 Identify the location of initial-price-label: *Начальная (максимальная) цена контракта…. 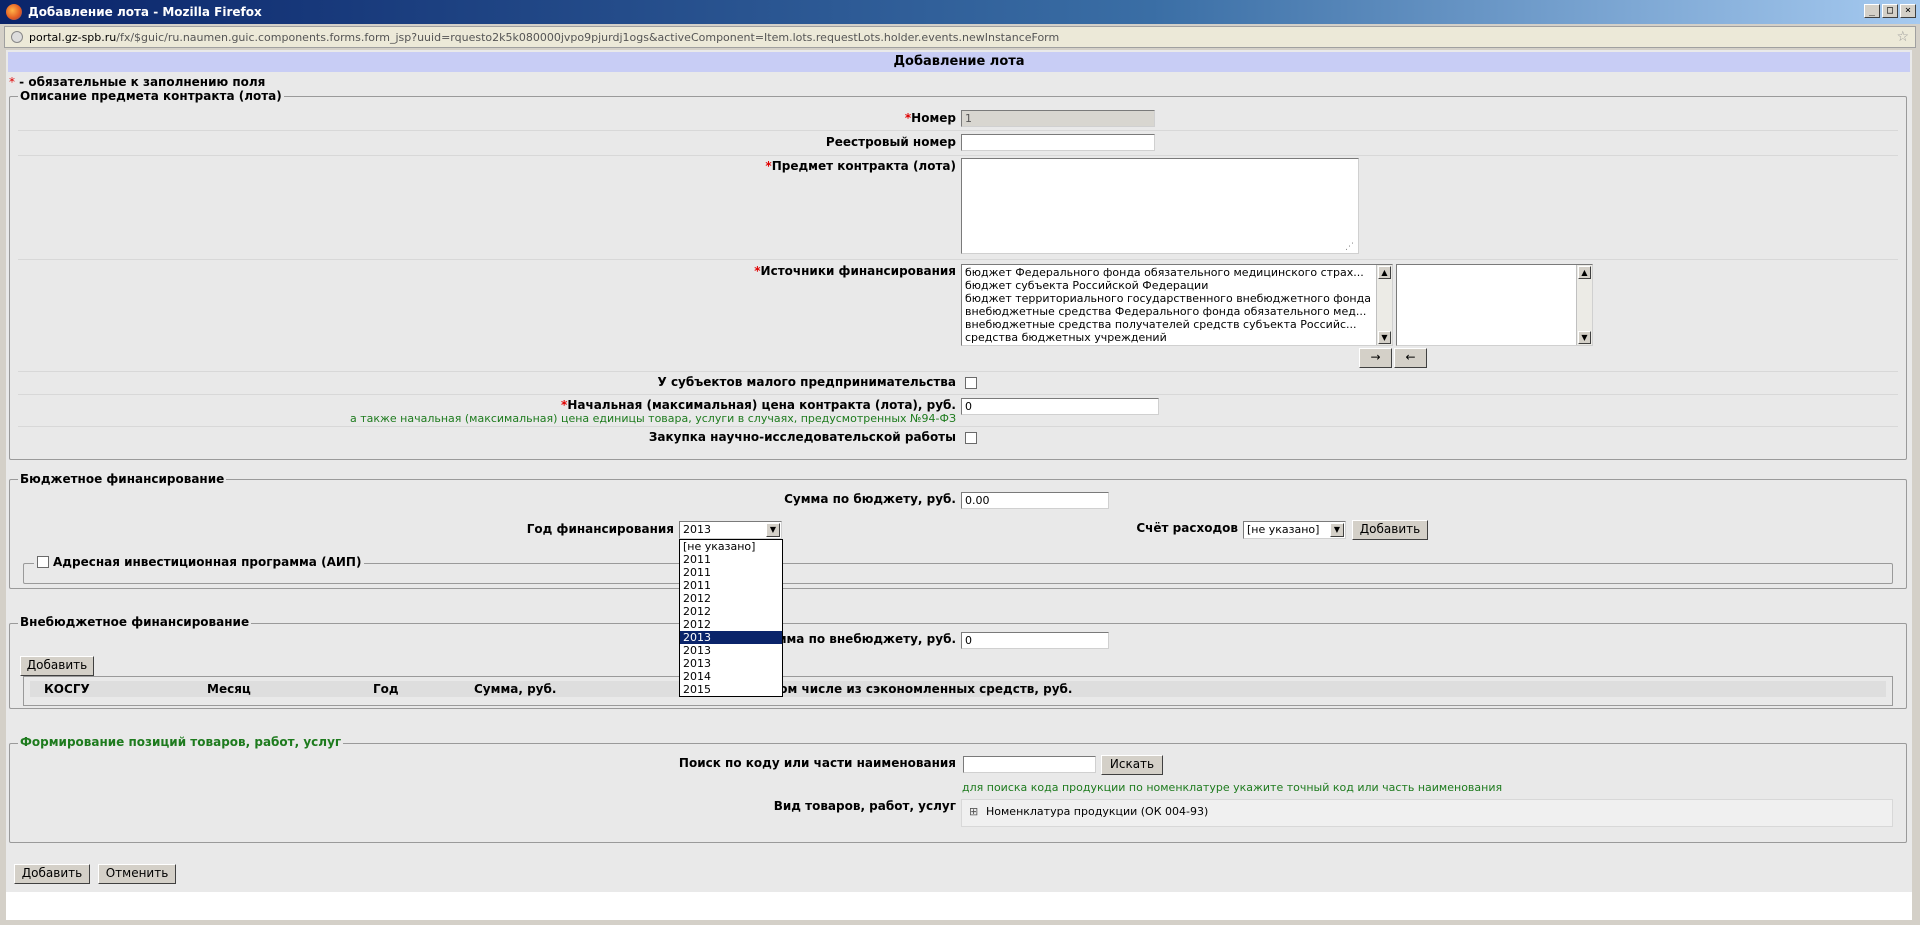
(758, 405).